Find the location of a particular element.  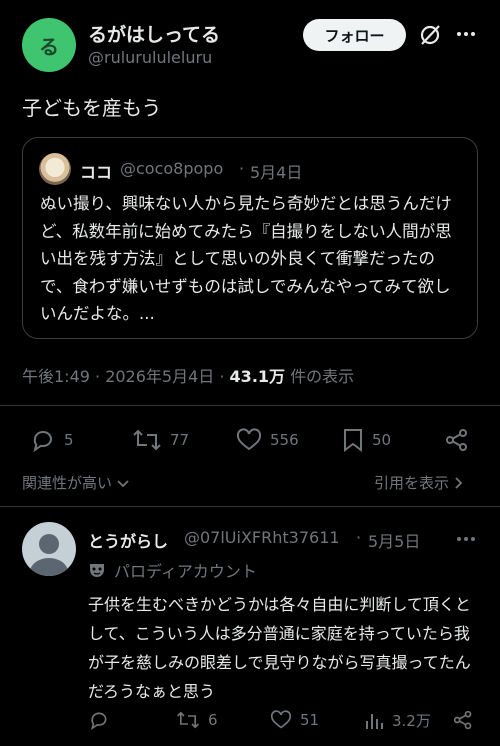

views-count: 43.1万 is located at coordinates (257, 376).